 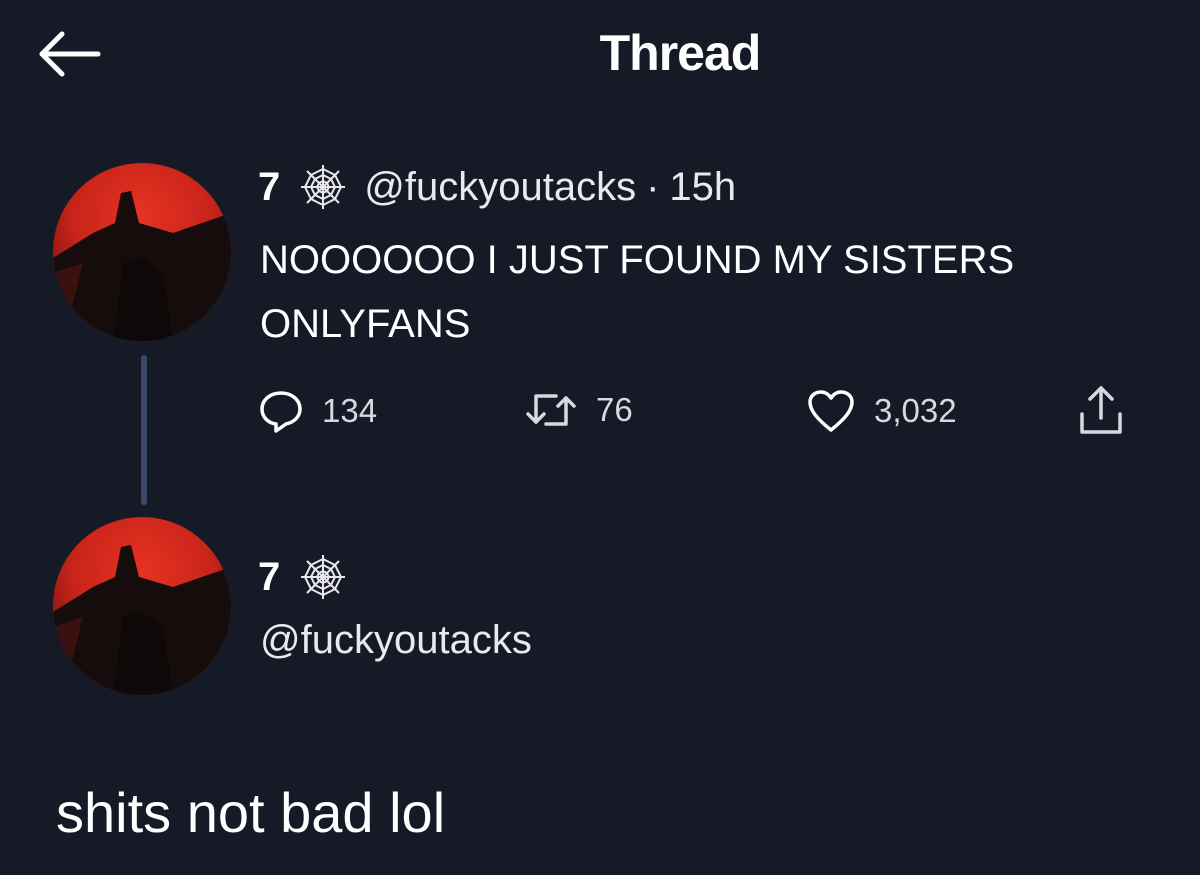 What do you see at coordinates (637, 292) in the screenshot?
I see `tweet-text: NOOOOOO I JUST FOUND MY SISTERS ONLYFANS` at bounding box center [637, 292].